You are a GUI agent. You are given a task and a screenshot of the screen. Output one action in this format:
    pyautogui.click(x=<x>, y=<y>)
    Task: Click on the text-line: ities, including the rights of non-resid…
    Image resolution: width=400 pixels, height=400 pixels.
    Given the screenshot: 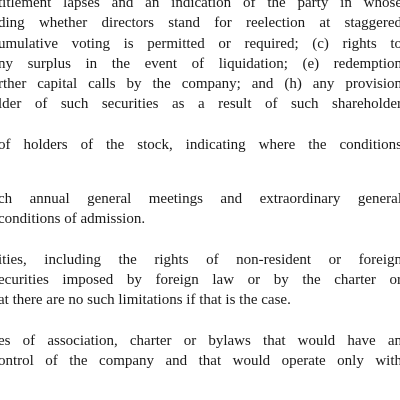 What is the action you would take?
    pyautogui.click(x=200, y=259)
    